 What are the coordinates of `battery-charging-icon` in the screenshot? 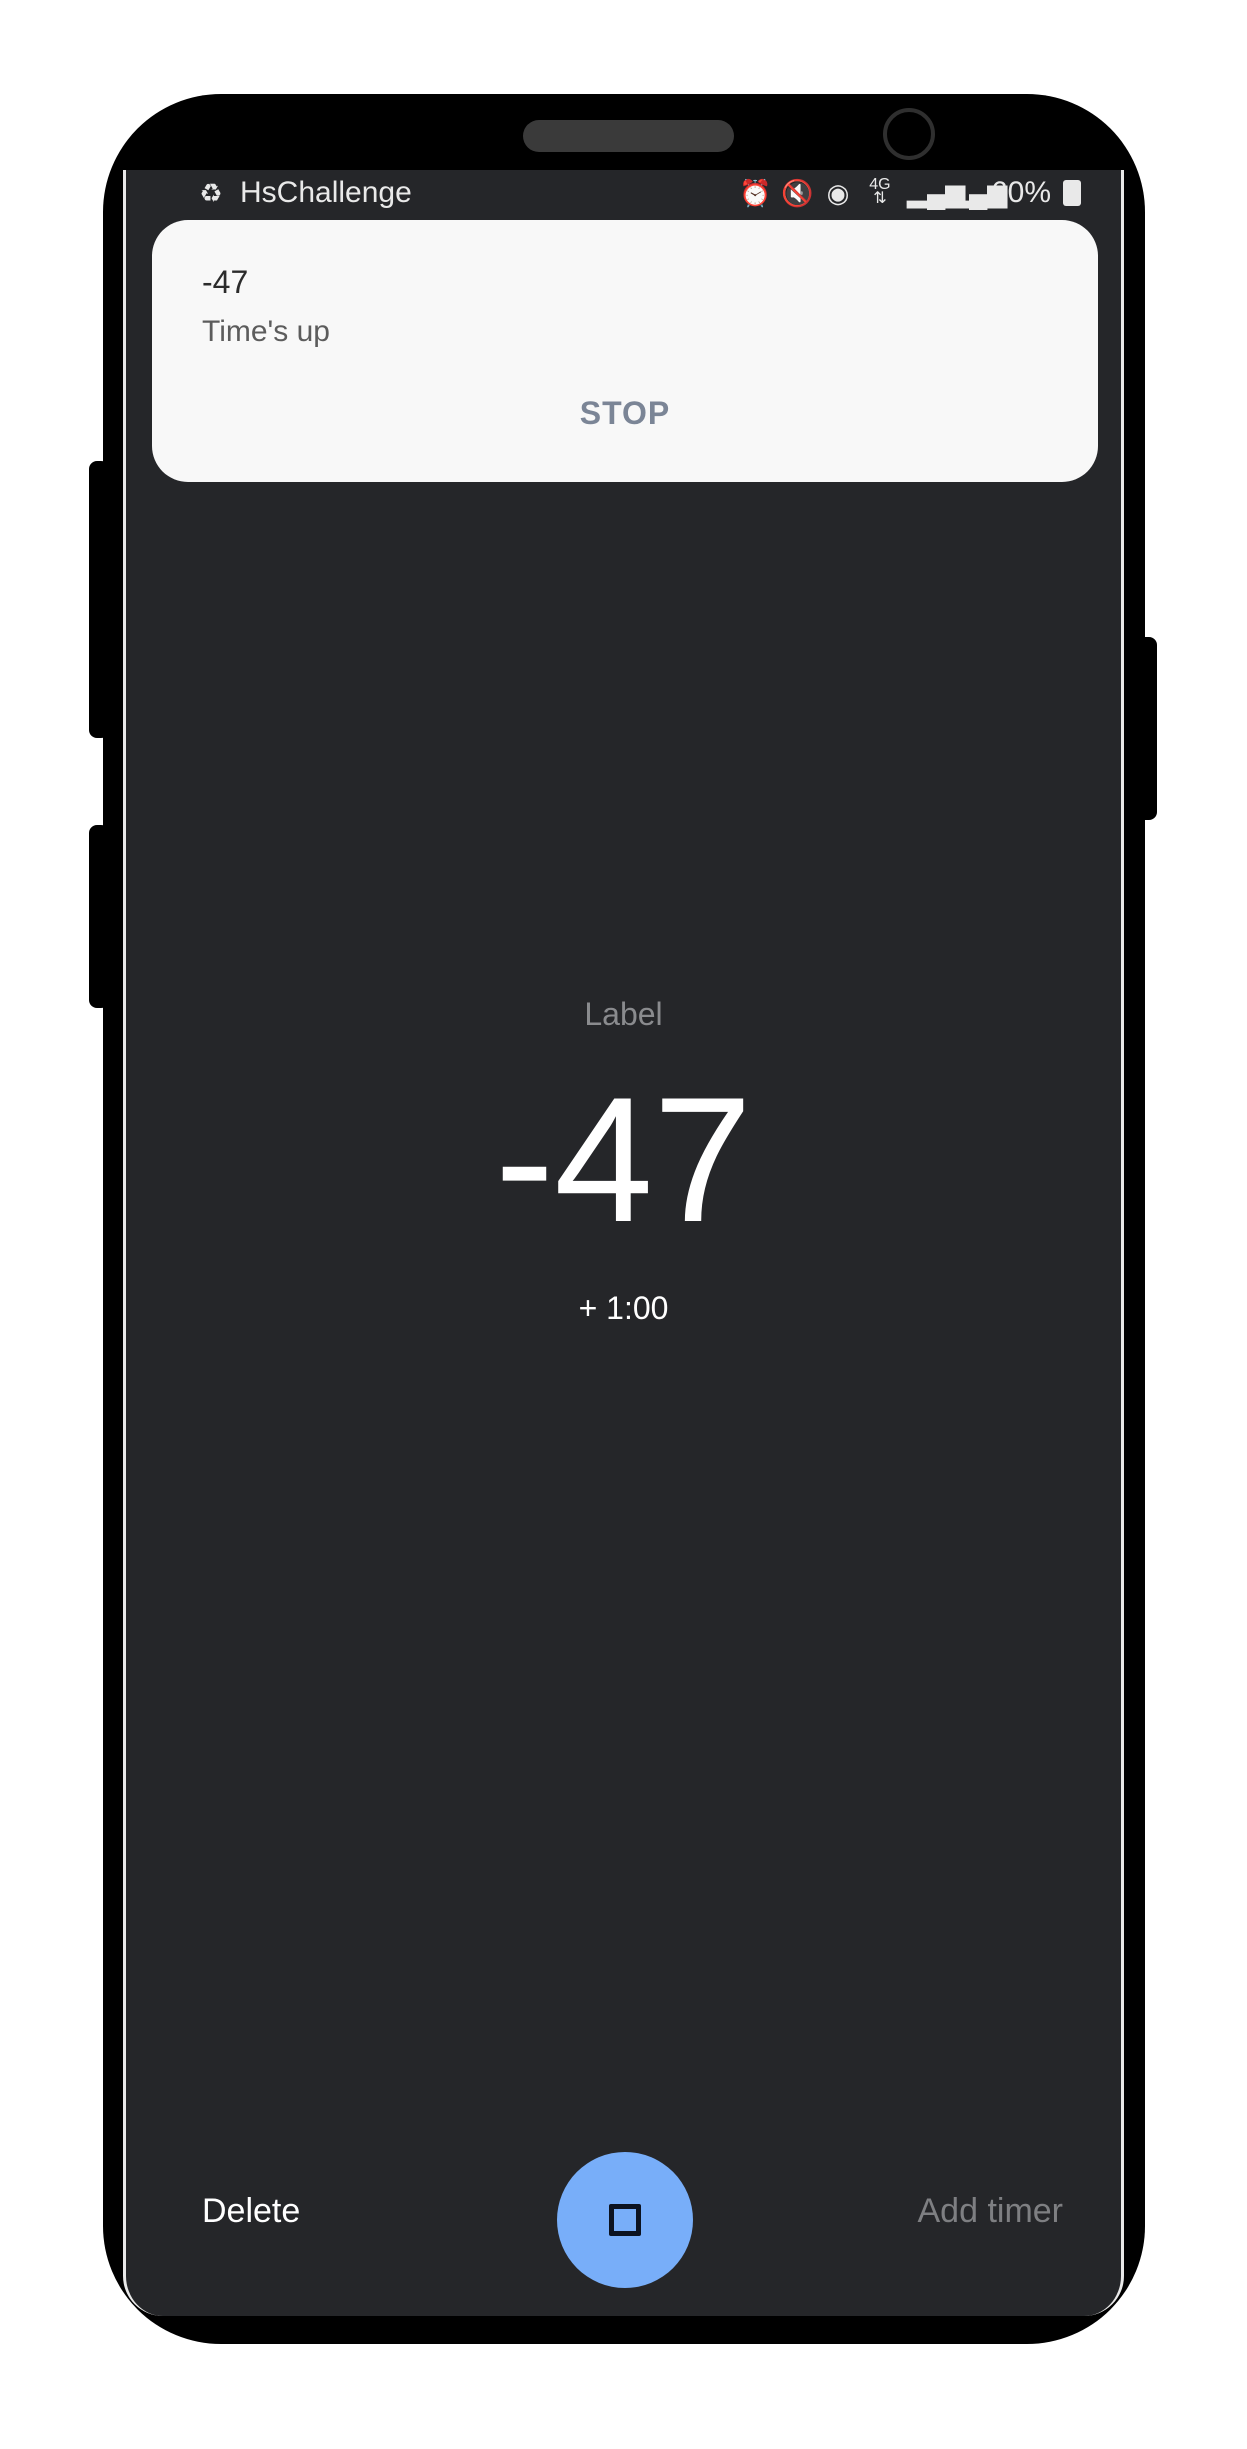 It's located at (1072, 193).